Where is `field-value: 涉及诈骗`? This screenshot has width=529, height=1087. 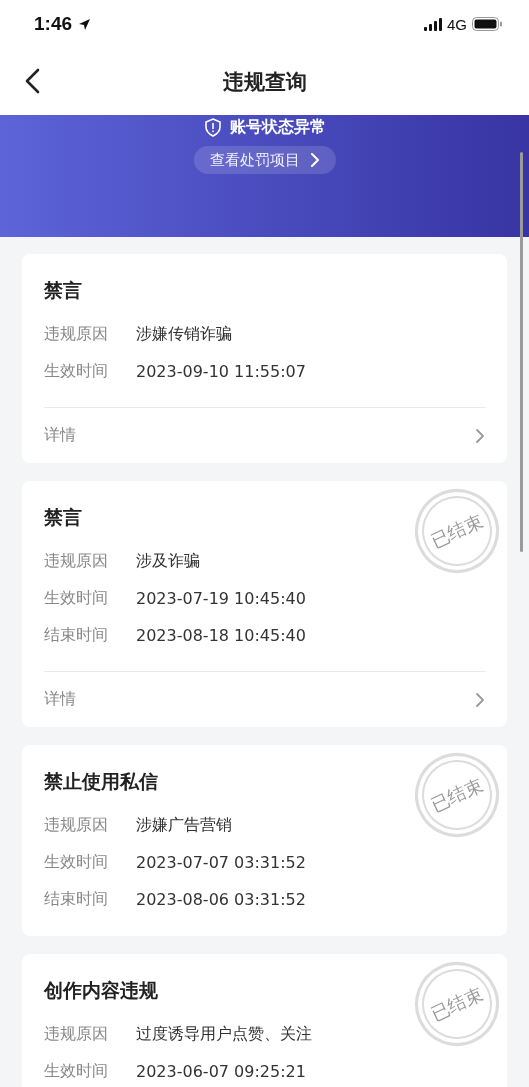 field-value: 涉及诈骗 is located at coordinates (168, 561).